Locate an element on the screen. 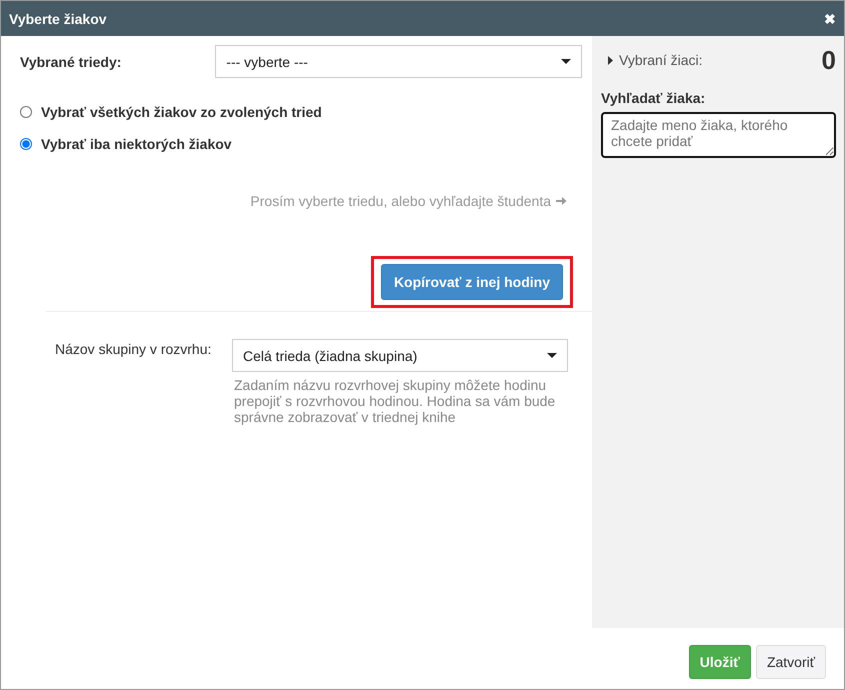 The height and width of the screenshot is (690, 845). close-dialog-button: Zatvoriť is located at coordinates (791, 661).